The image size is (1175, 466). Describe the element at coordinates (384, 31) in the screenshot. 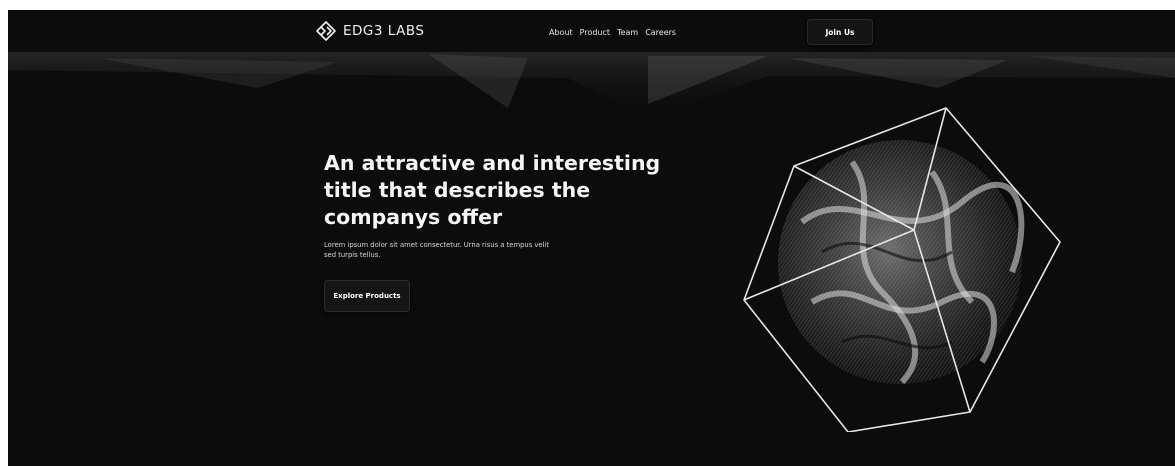

I see `brand-name: EDG3 LABS` at that location.